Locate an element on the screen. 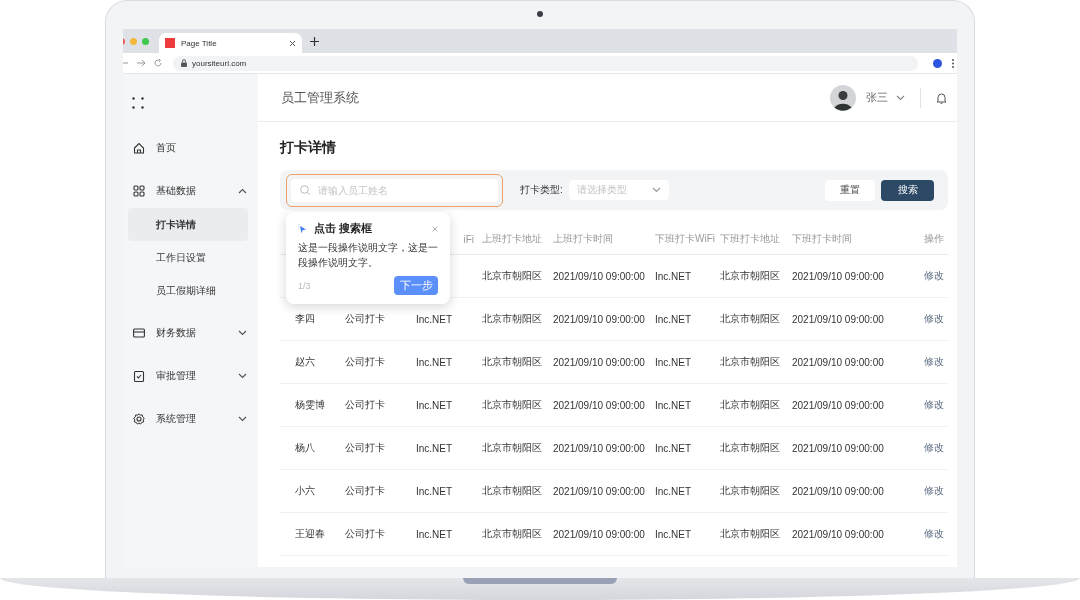 The height and width of the screenshot is (600, 1080). app-title: 员工管理系统 is located at coordinates (320, 97).